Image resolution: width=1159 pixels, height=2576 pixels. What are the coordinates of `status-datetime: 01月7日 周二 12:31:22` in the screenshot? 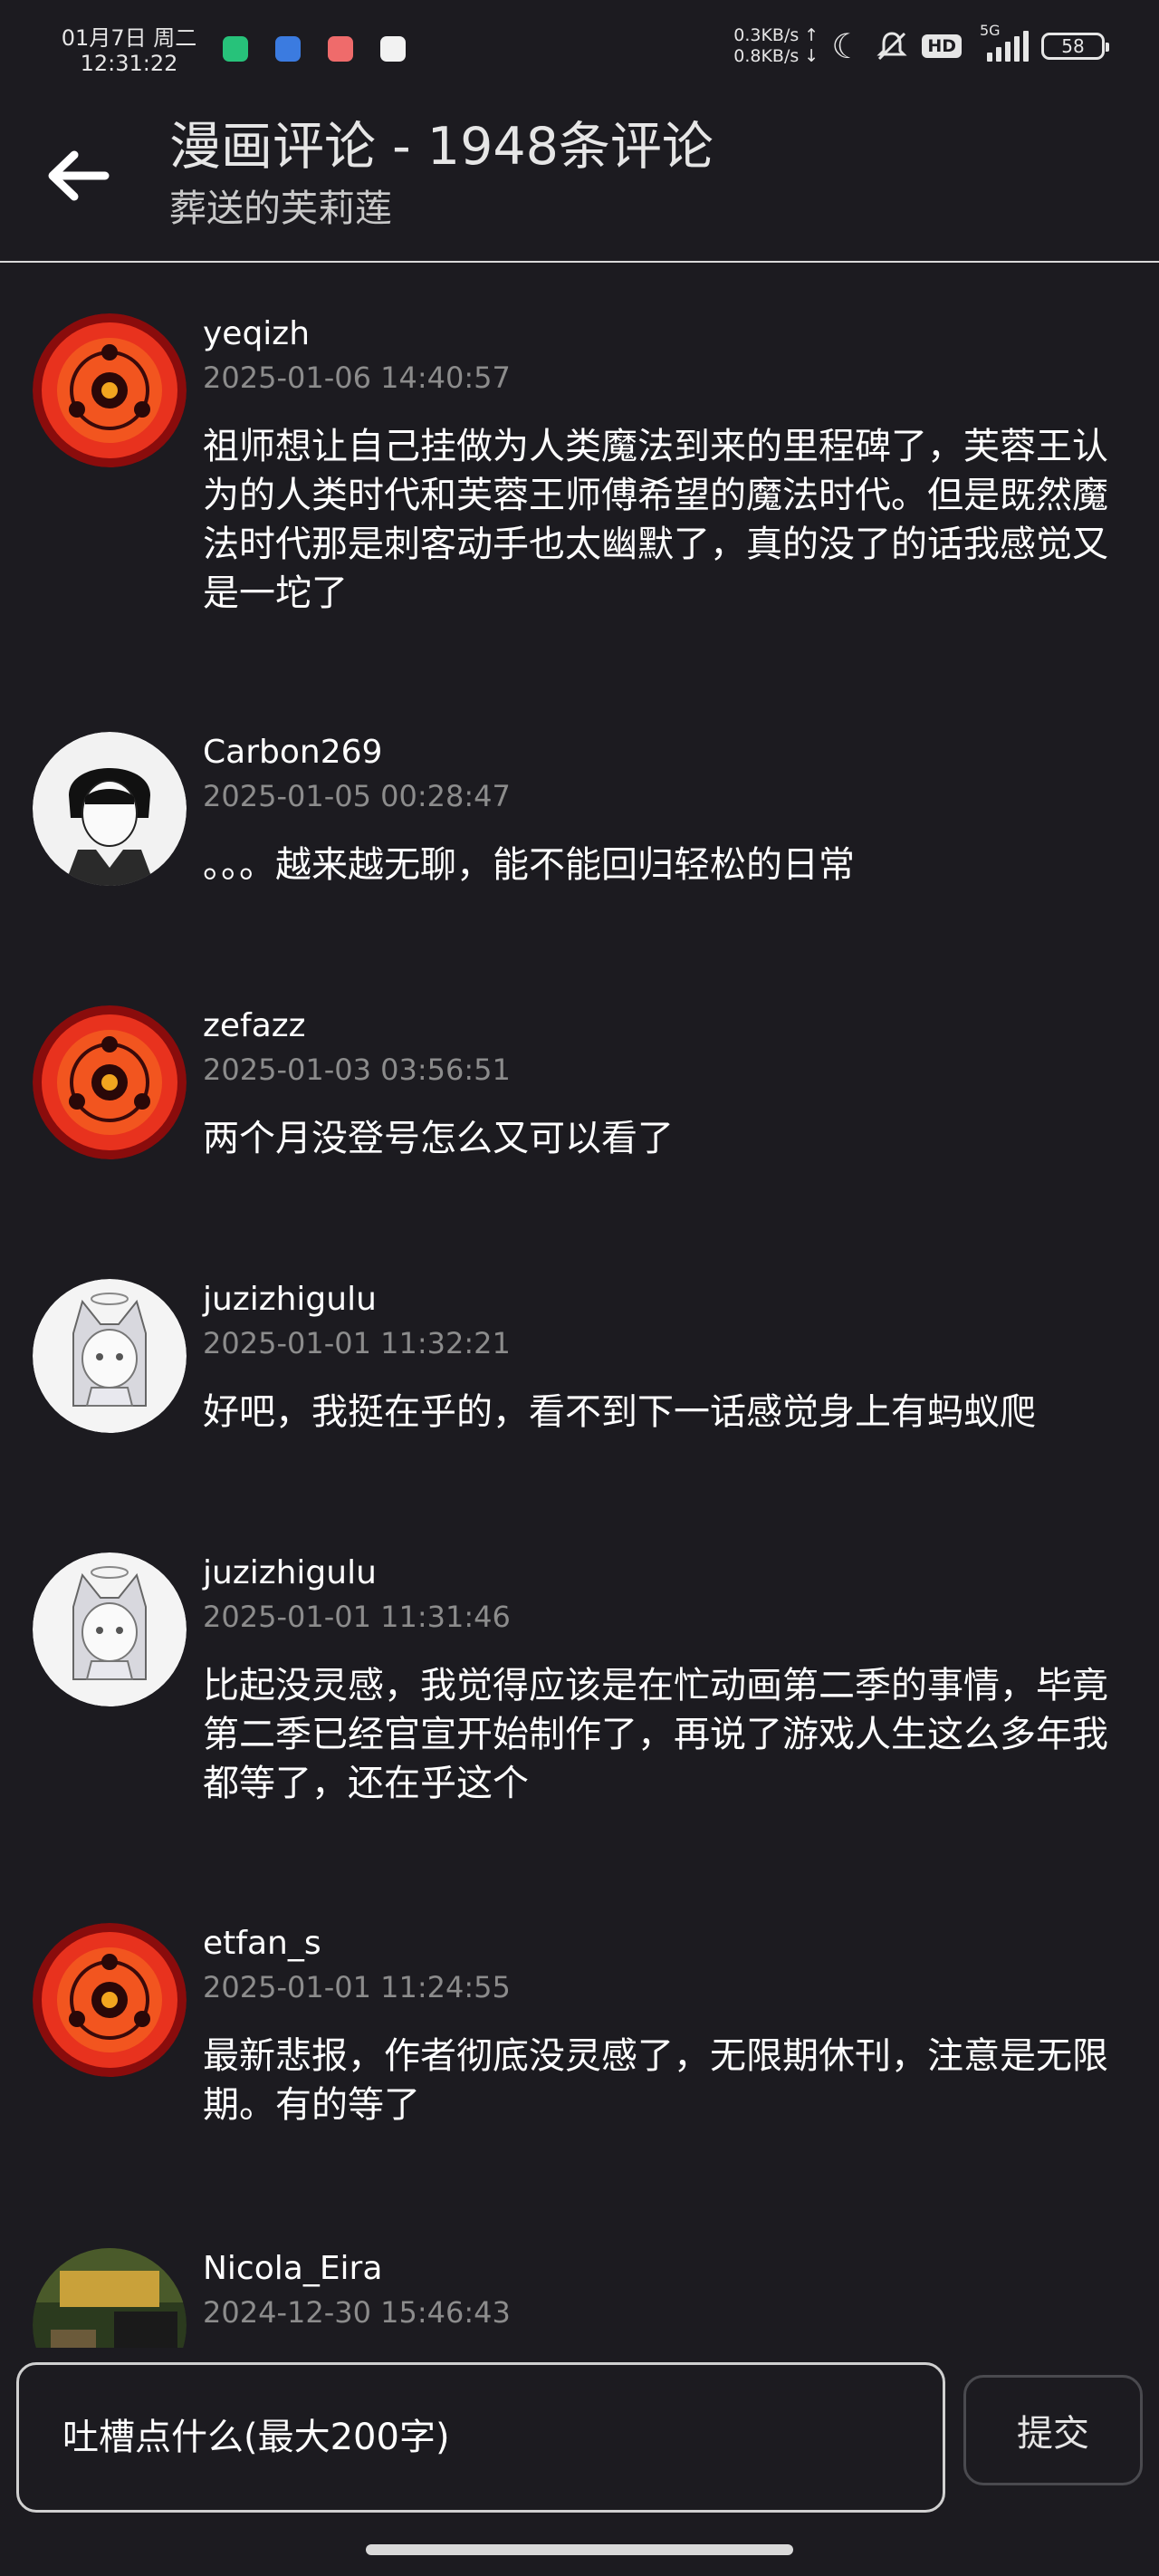 It's located at (129, 50).